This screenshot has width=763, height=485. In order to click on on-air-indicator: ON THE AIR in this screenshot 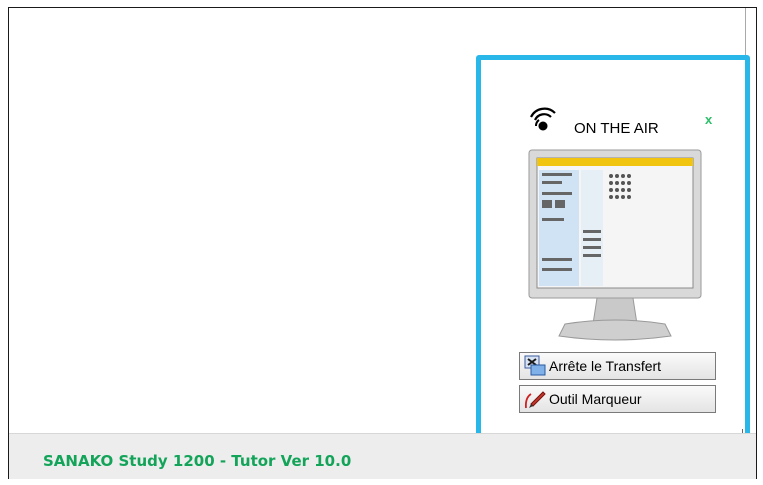, I will do `click(614, 121)`.